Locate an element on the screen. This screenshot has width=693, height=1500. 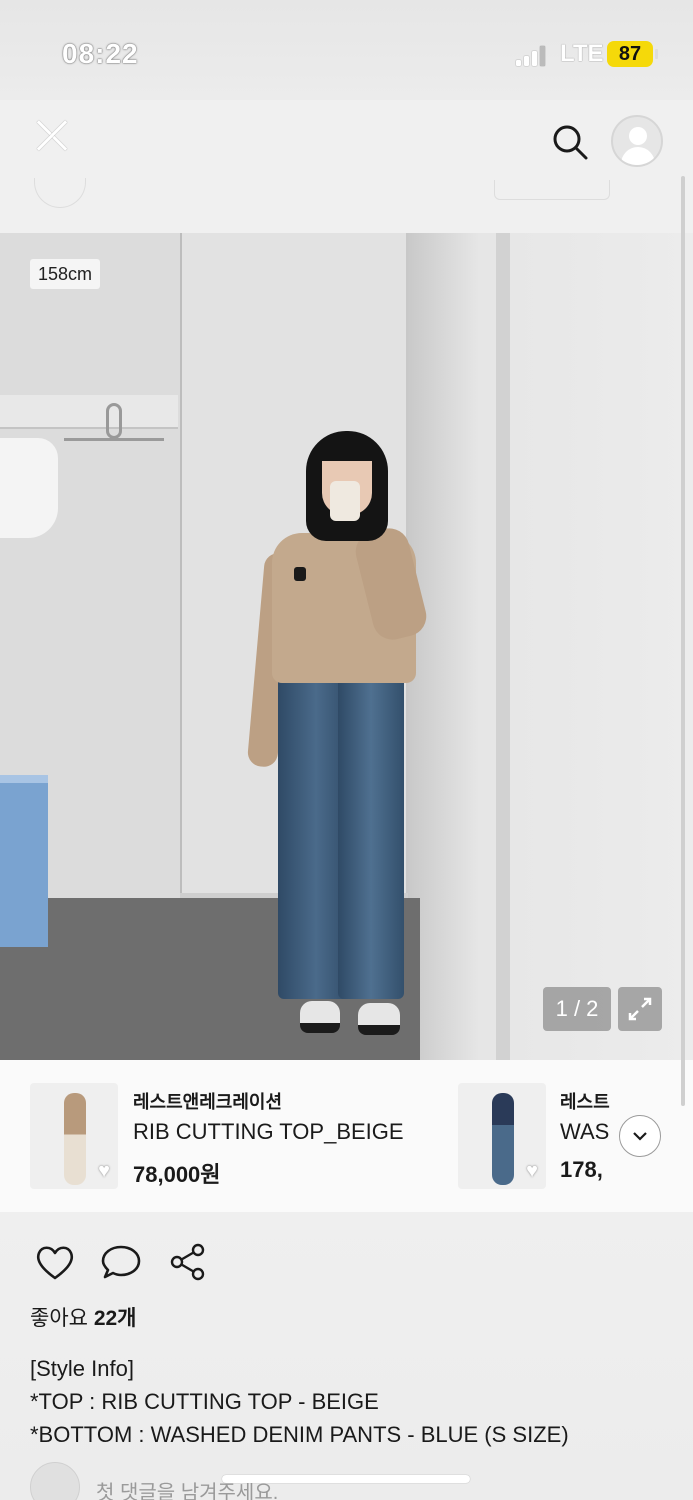
like-count: 좋아요 22개 is located at coordinates (83, 1317).